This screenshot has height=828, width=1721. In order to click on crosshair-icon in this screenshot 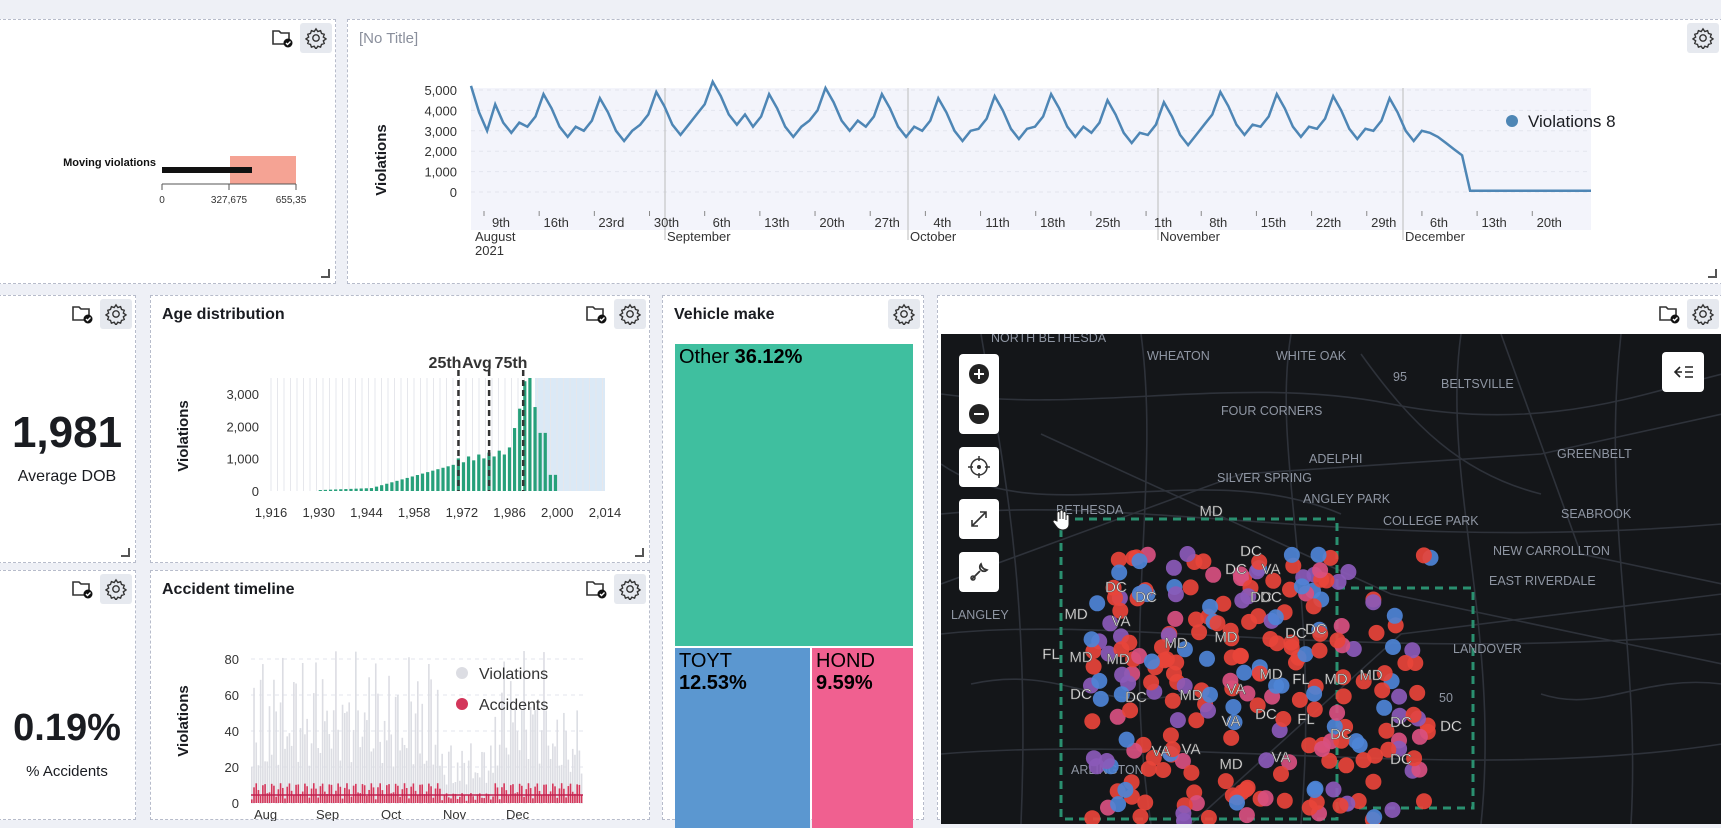, I will do `click(979, 467)`.